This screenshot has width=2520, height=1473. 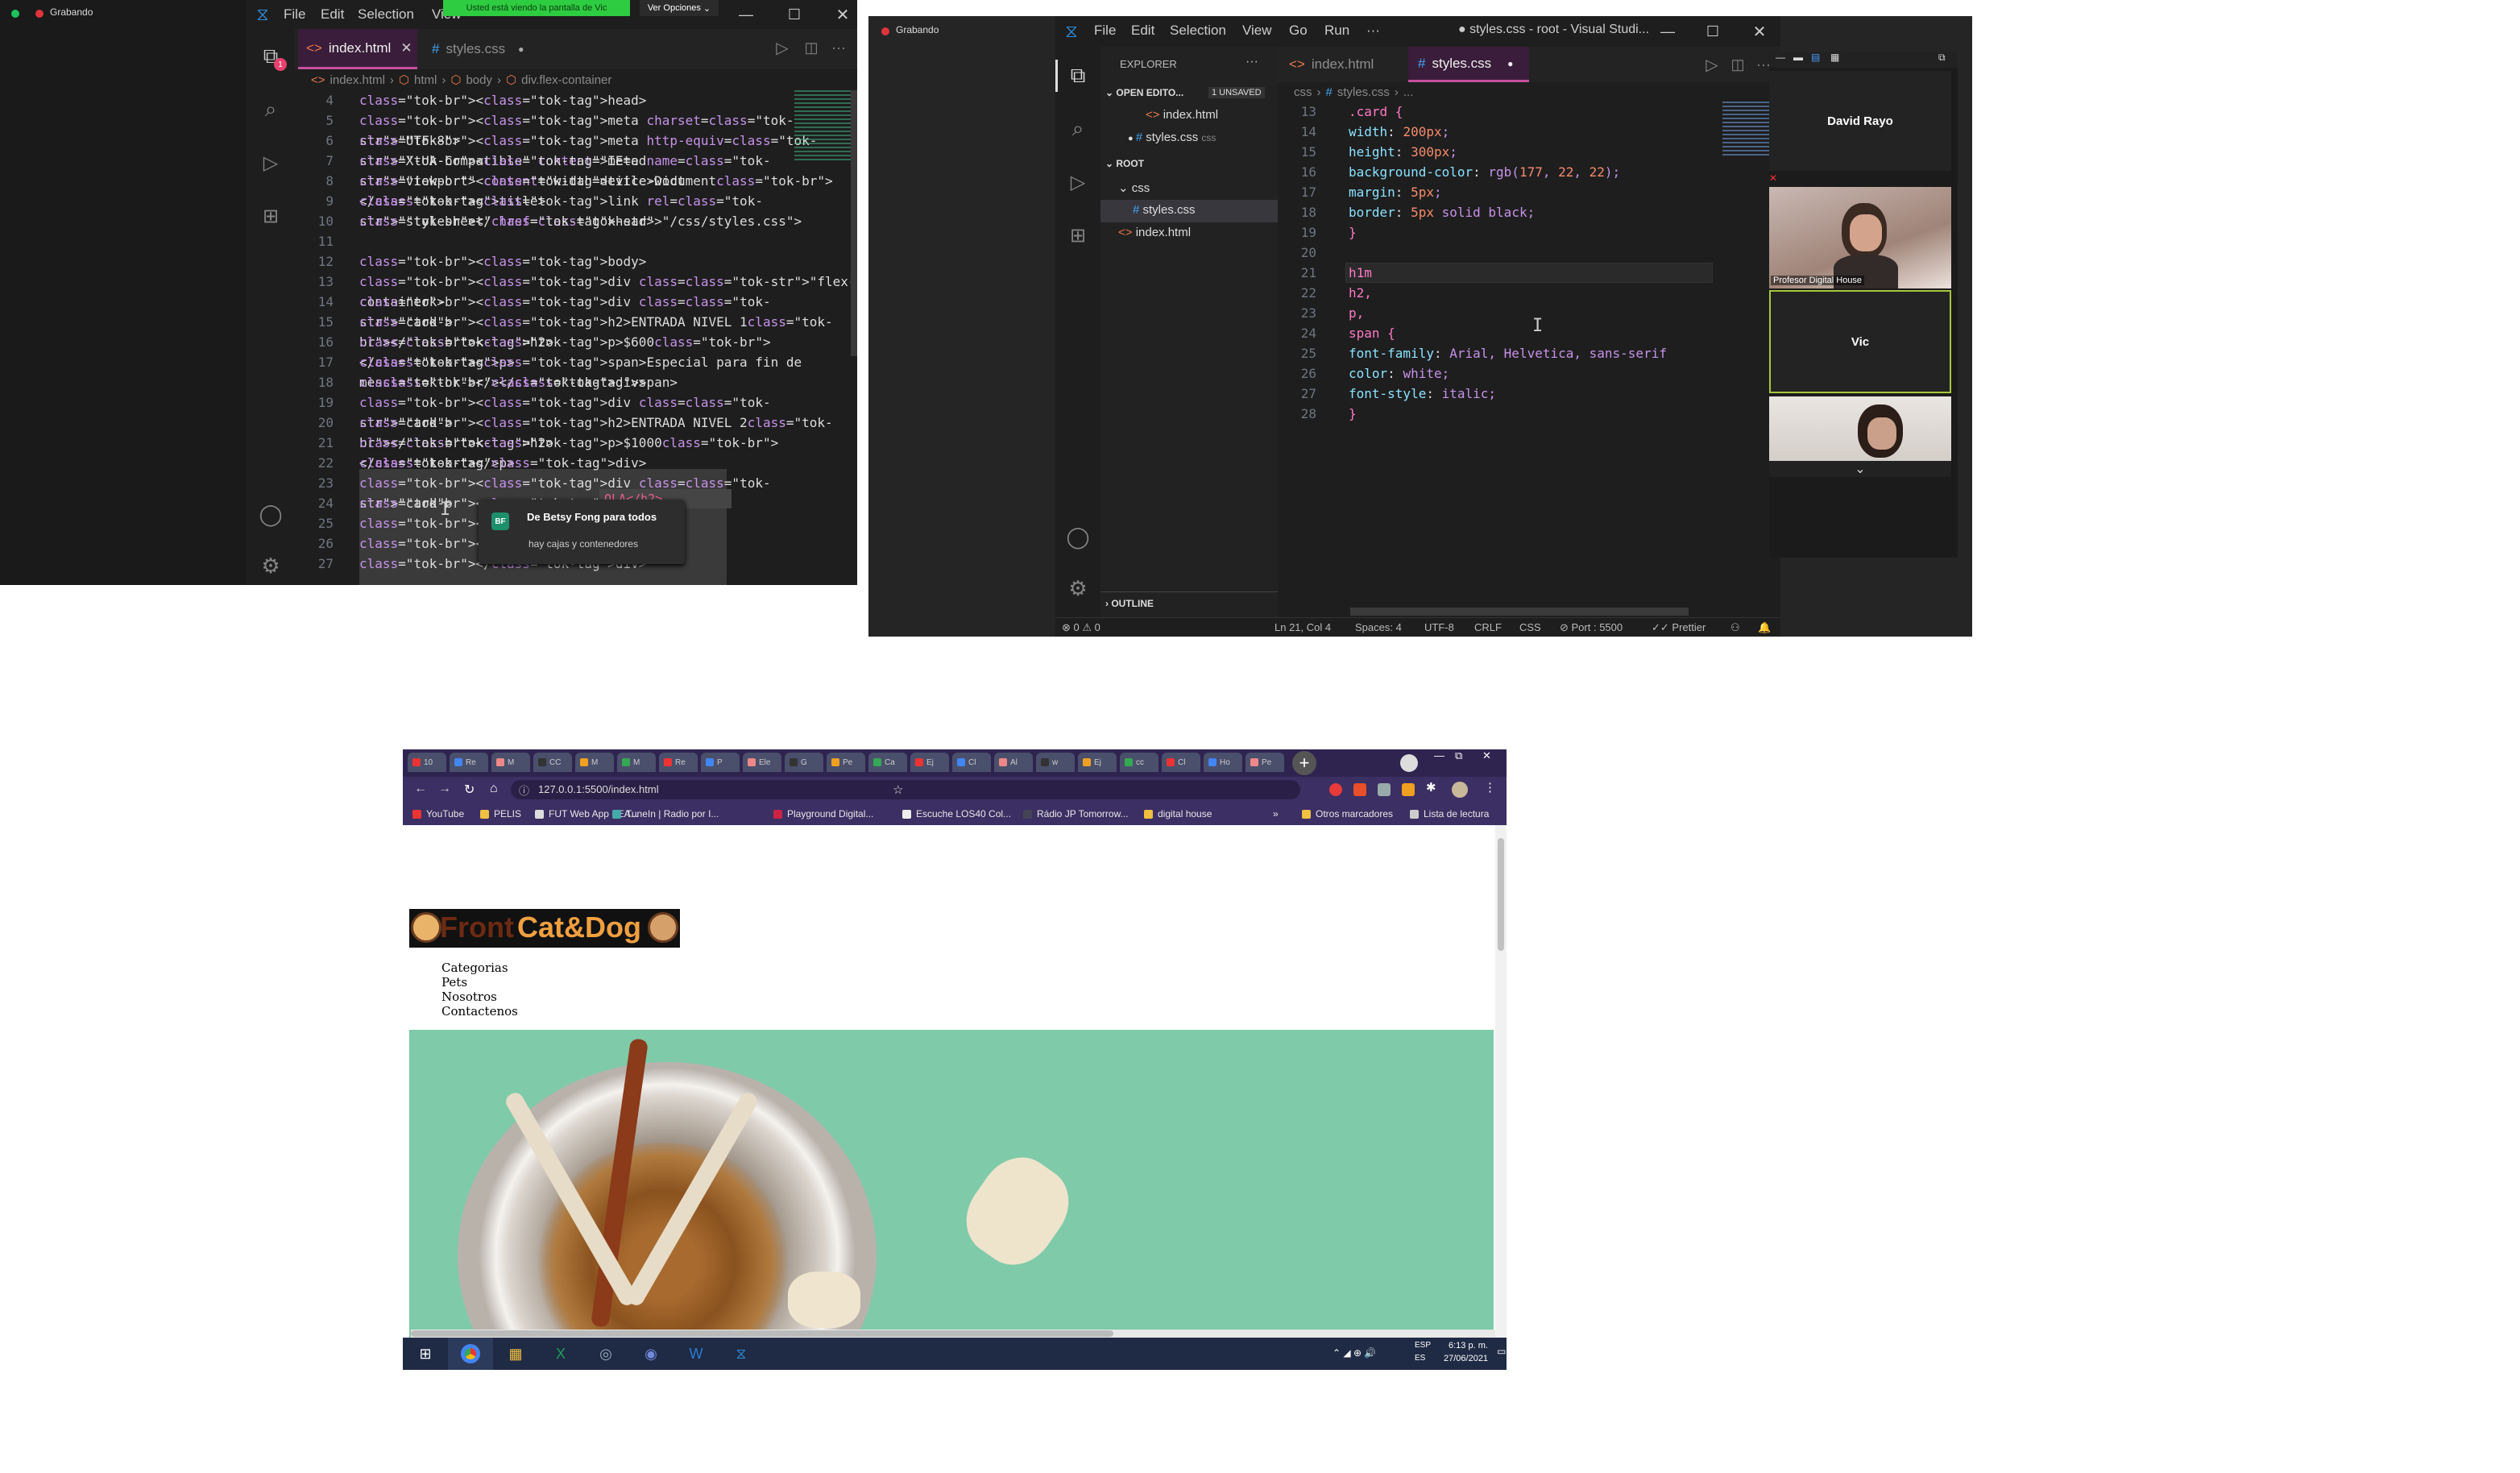 I want to click on avatar, so click(x=1460, y=790).